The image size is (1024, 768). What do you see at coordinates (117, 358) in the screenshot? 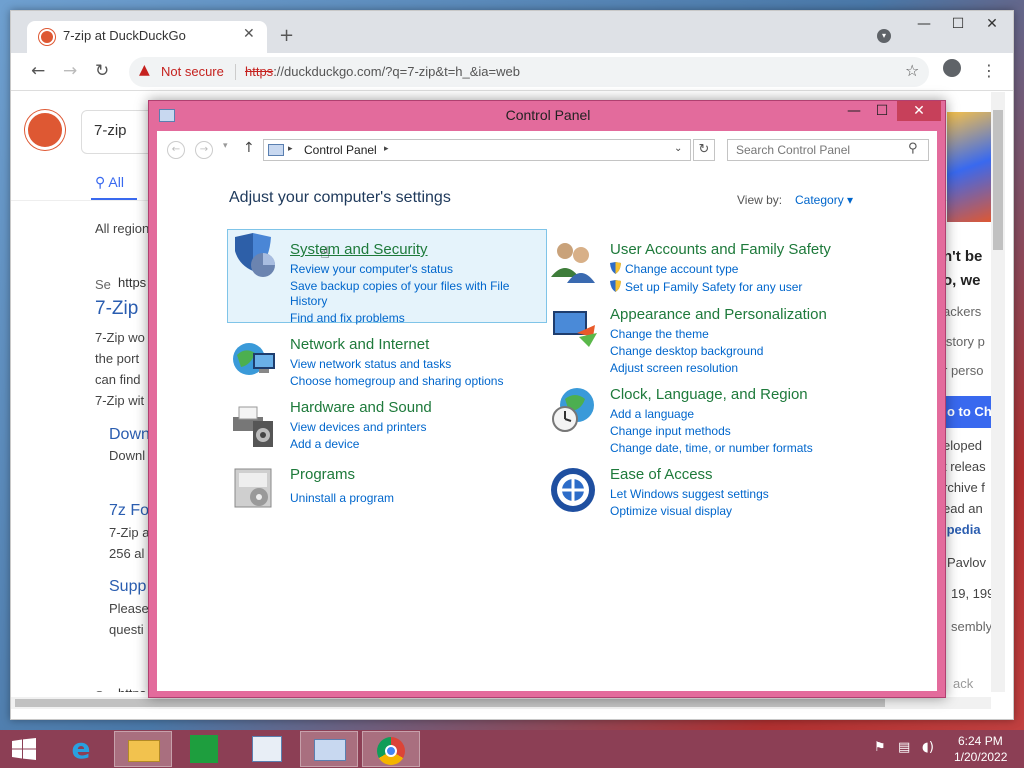
I see `result1-line: the port` at bounding box center [117, 358].